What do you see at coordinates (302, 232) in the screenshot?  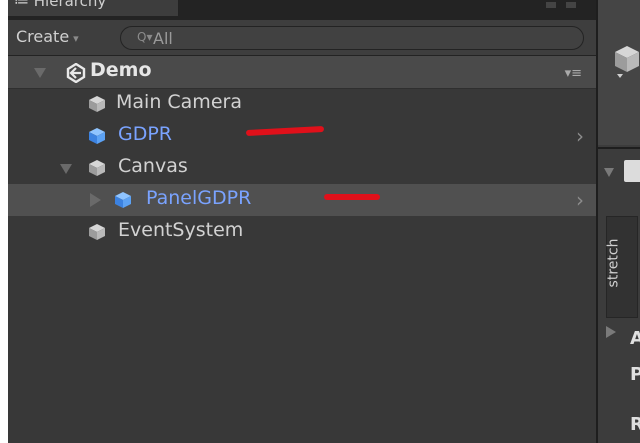 I see `hierarchy-item-eventsystem: EventSystem` at bounding box center [302, 232].